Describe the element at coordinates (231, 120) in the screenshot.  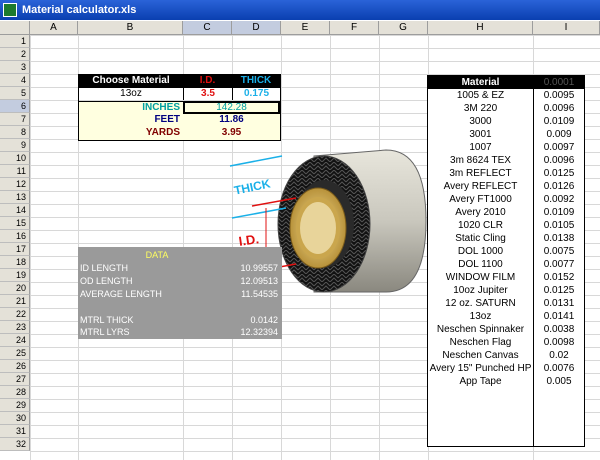
I see `feet-value-cell: 11.86` at that location.